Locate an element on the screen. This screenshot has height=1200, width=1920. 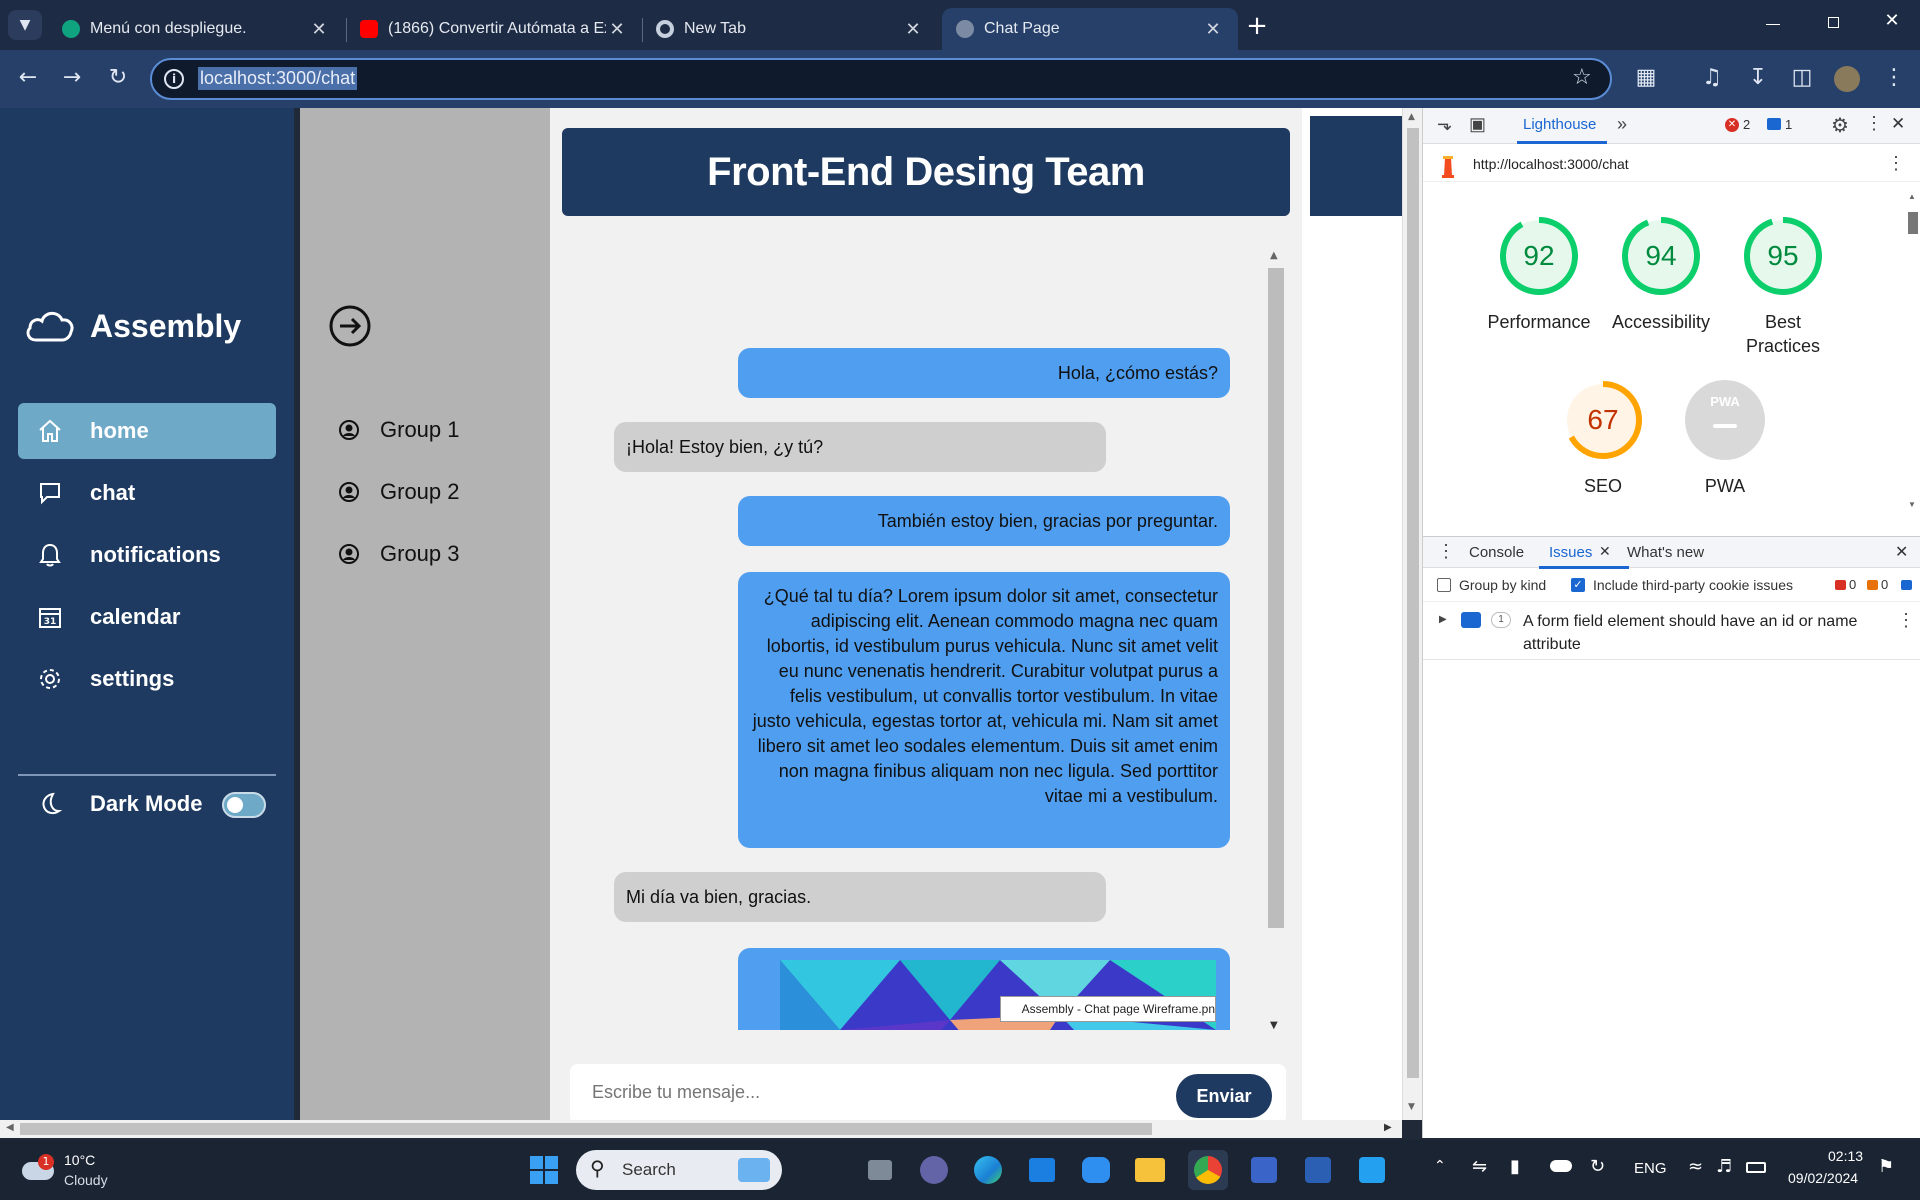
sync-icon: ↻ is located at coordinates (1597, 1166).